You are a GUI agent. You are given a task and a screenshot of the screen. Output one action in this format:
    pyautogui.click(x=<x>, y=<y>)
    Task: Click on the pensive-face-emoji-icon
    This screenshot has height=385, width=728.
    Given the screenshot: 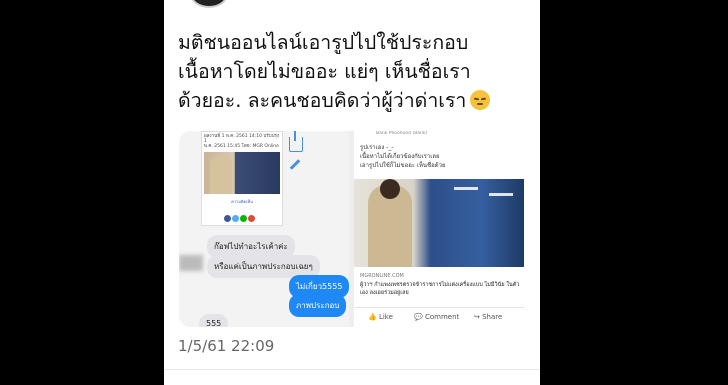 What is the action you would take?
    pyautogui.click(x=480, y=100)
    